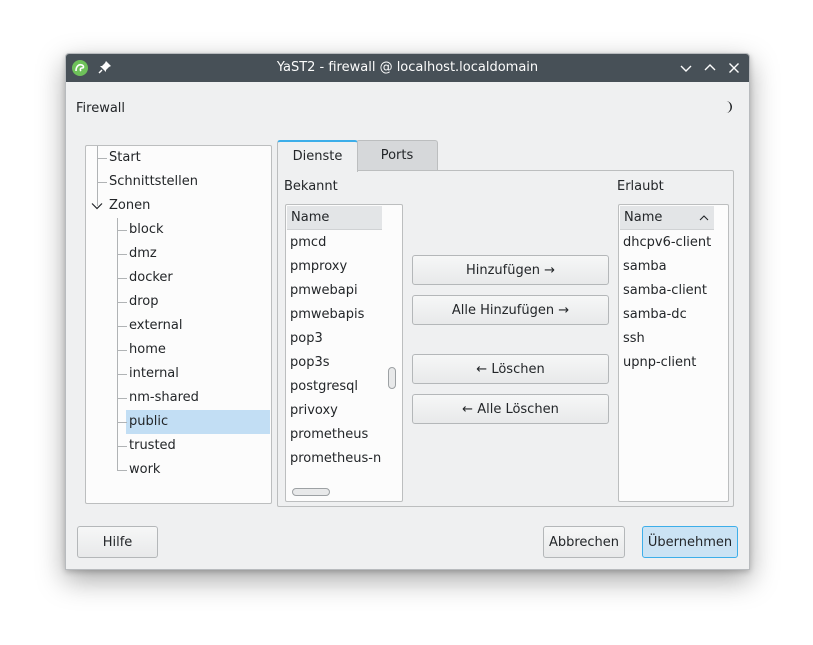 This screenshot has width=813, height=645. I want to click on title-bar: YaST2 - firewall @ localhost.localdomain, so click(407, 68).